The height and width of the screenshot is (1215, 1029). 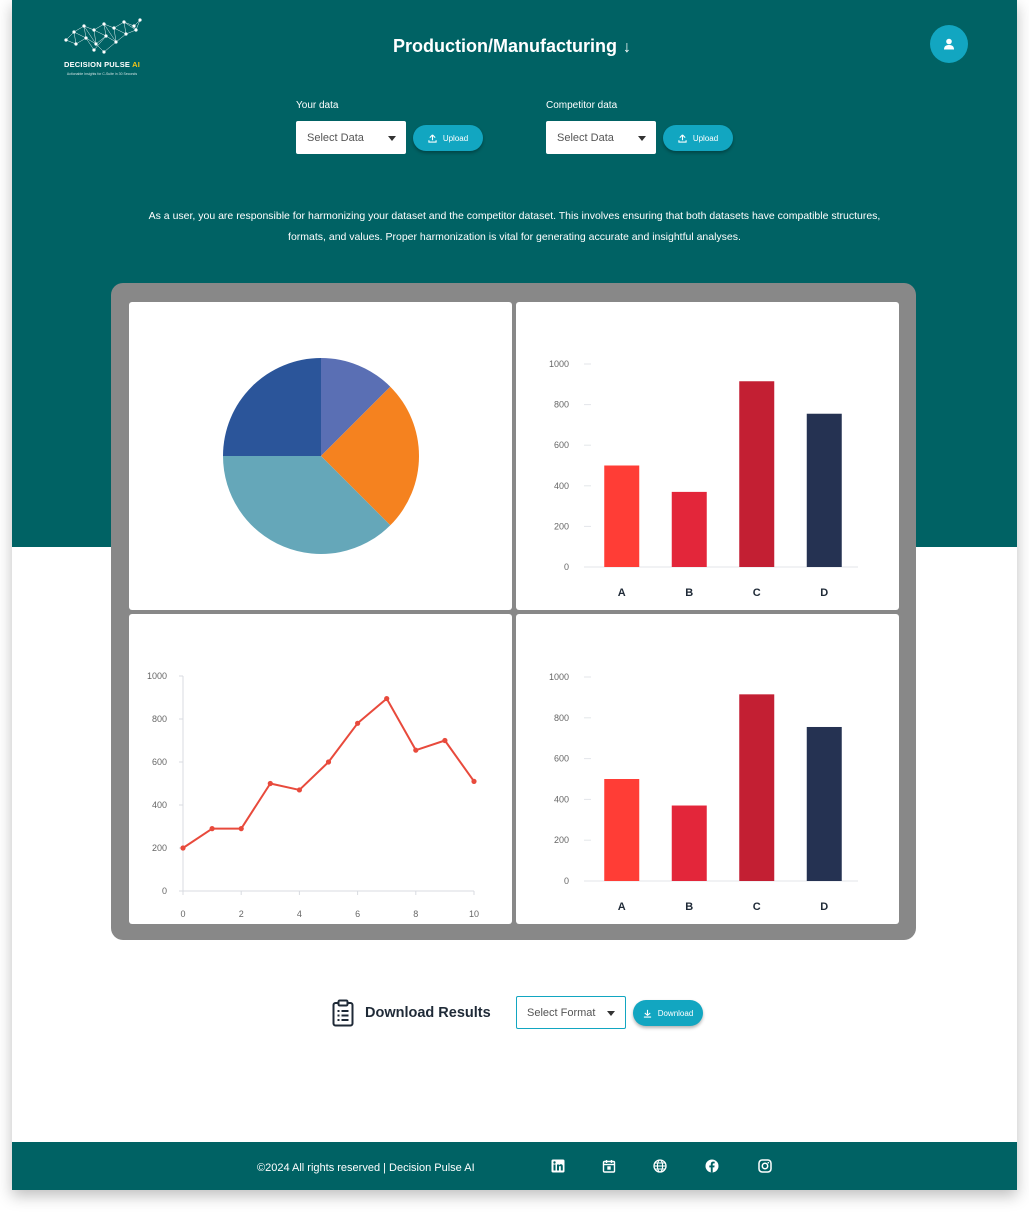 What do you see at coordinates (241, 914) in the screenshot?
I see `x-tick-label: 2` at bounding box center [241, 914].